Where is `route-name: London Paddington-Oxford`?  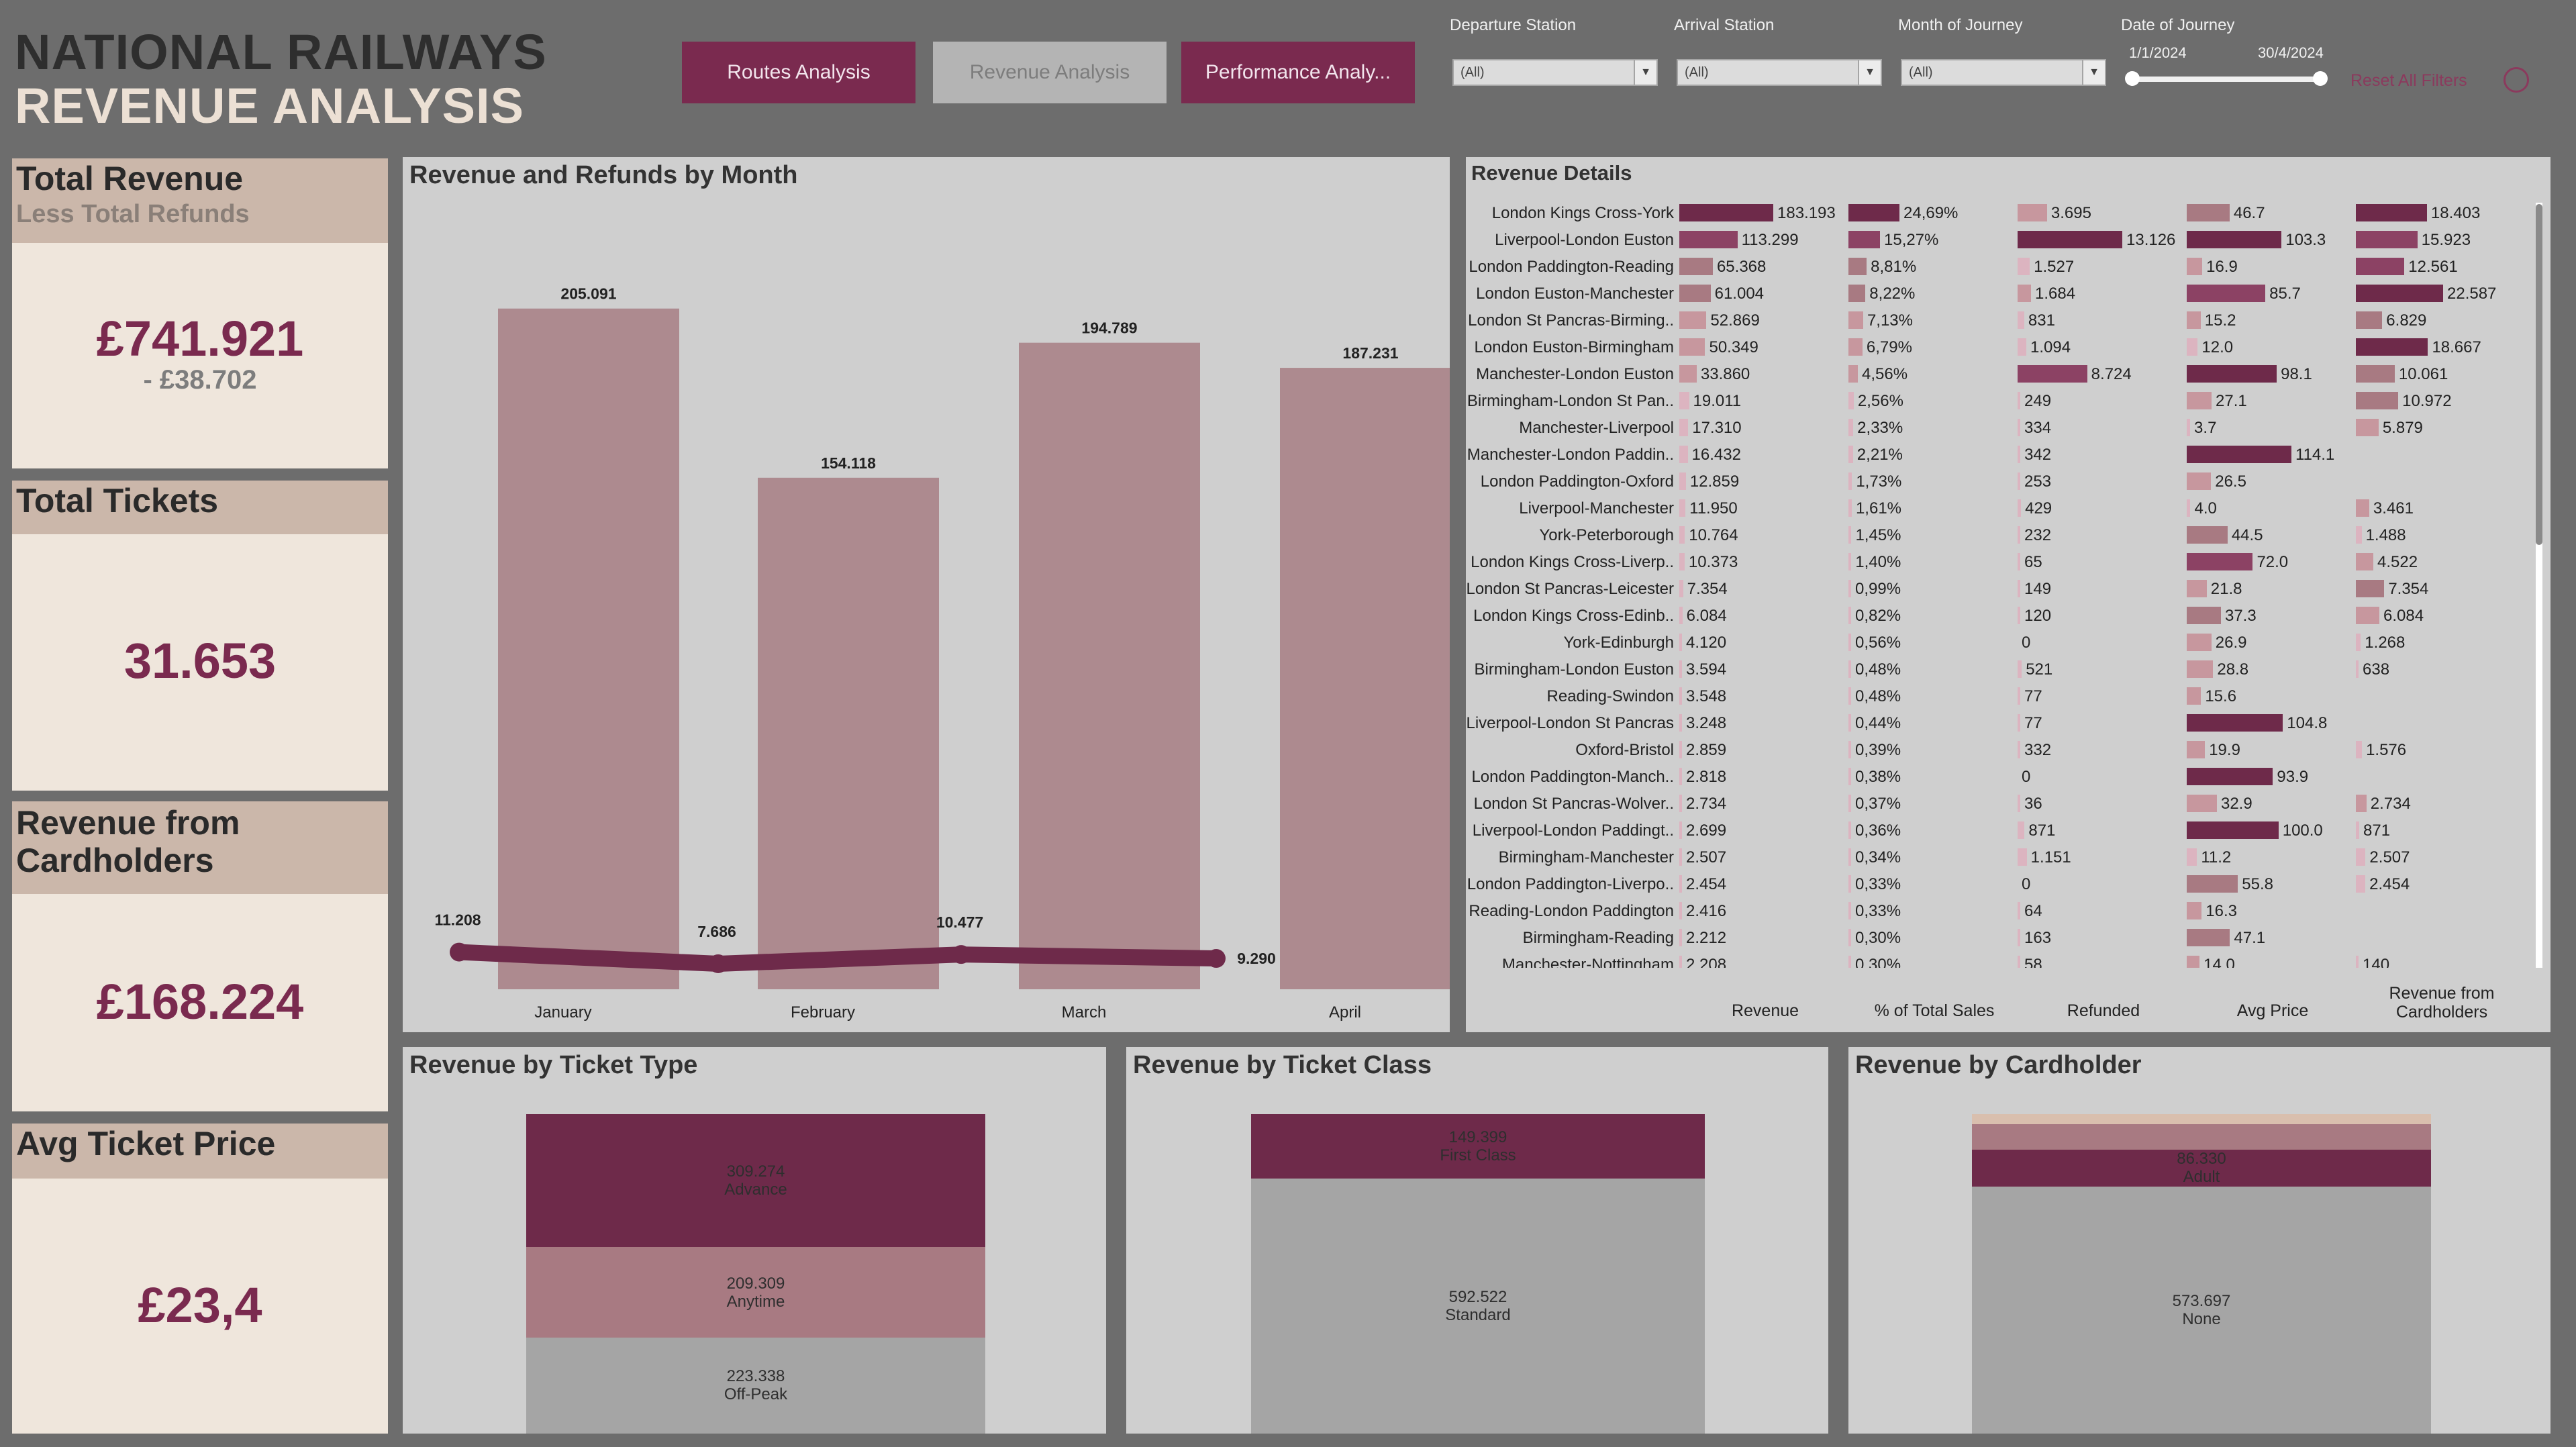 route-name: London Paddington-Oxford is located at coordinates (1570, 481).